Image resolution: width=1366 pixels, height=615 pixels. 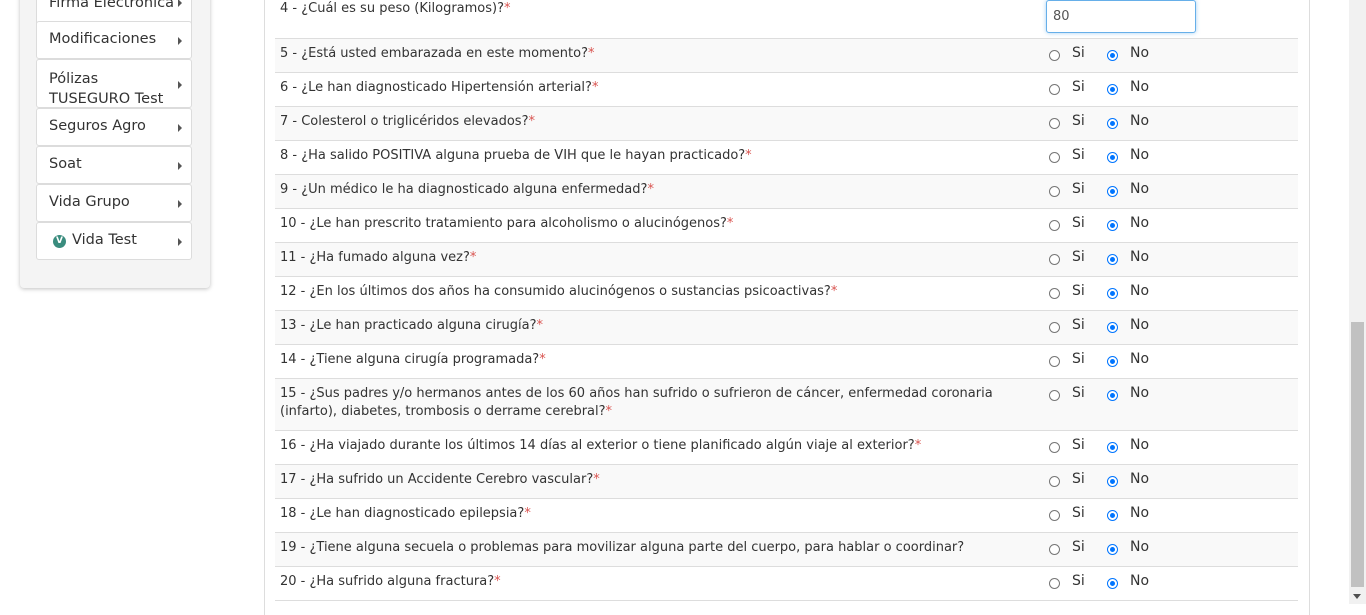 I want to click on caret-right-icon, so click(x=180, y=41).